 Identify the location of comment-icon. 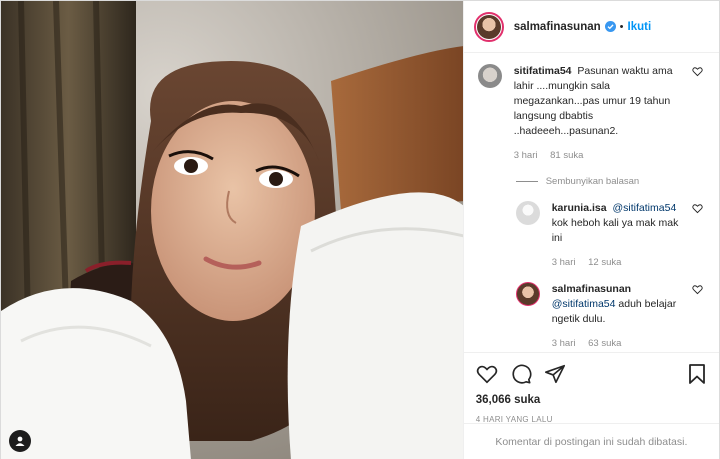
(521, 374).